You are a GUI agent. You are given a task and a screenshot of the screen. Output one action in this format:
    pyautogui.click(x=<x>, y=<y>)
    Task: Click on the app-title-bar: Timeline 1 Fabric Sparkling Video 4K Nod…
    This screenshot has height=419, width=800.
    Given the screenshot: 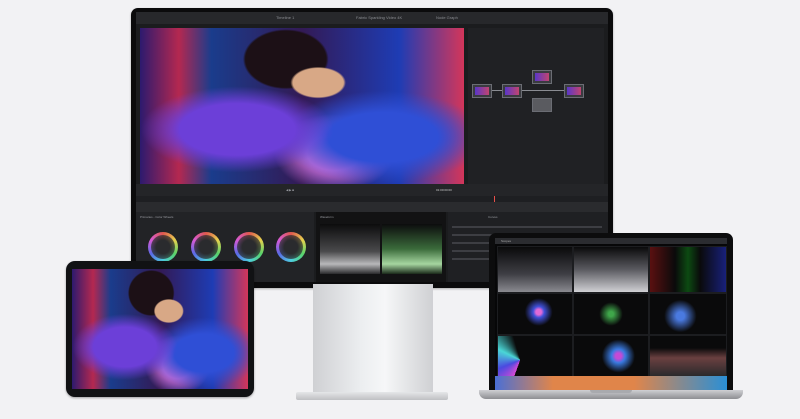 What is the action you would take?
    pyautogui.click(x=372, y=18)
    